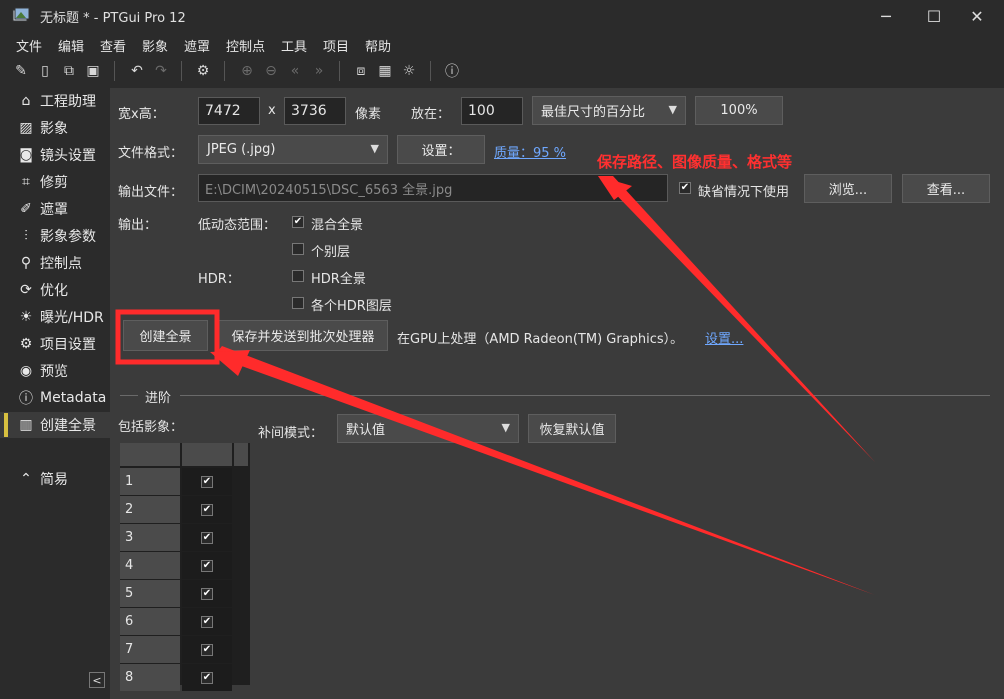 The width and height of the screenshot is (1004, 699). What do you see at coordinates (433, 188) in the screenshot?
I see `output-file-field: E:\DCIM\20240515\DSC_6563 全景.jpg` at bounding box center [433, 188].